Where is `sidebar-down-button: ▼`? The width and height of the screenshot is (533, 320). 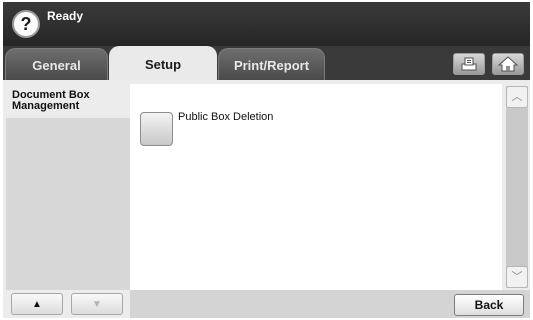
sidebar-down-button: ▼ is located at coordinates (97, 304).